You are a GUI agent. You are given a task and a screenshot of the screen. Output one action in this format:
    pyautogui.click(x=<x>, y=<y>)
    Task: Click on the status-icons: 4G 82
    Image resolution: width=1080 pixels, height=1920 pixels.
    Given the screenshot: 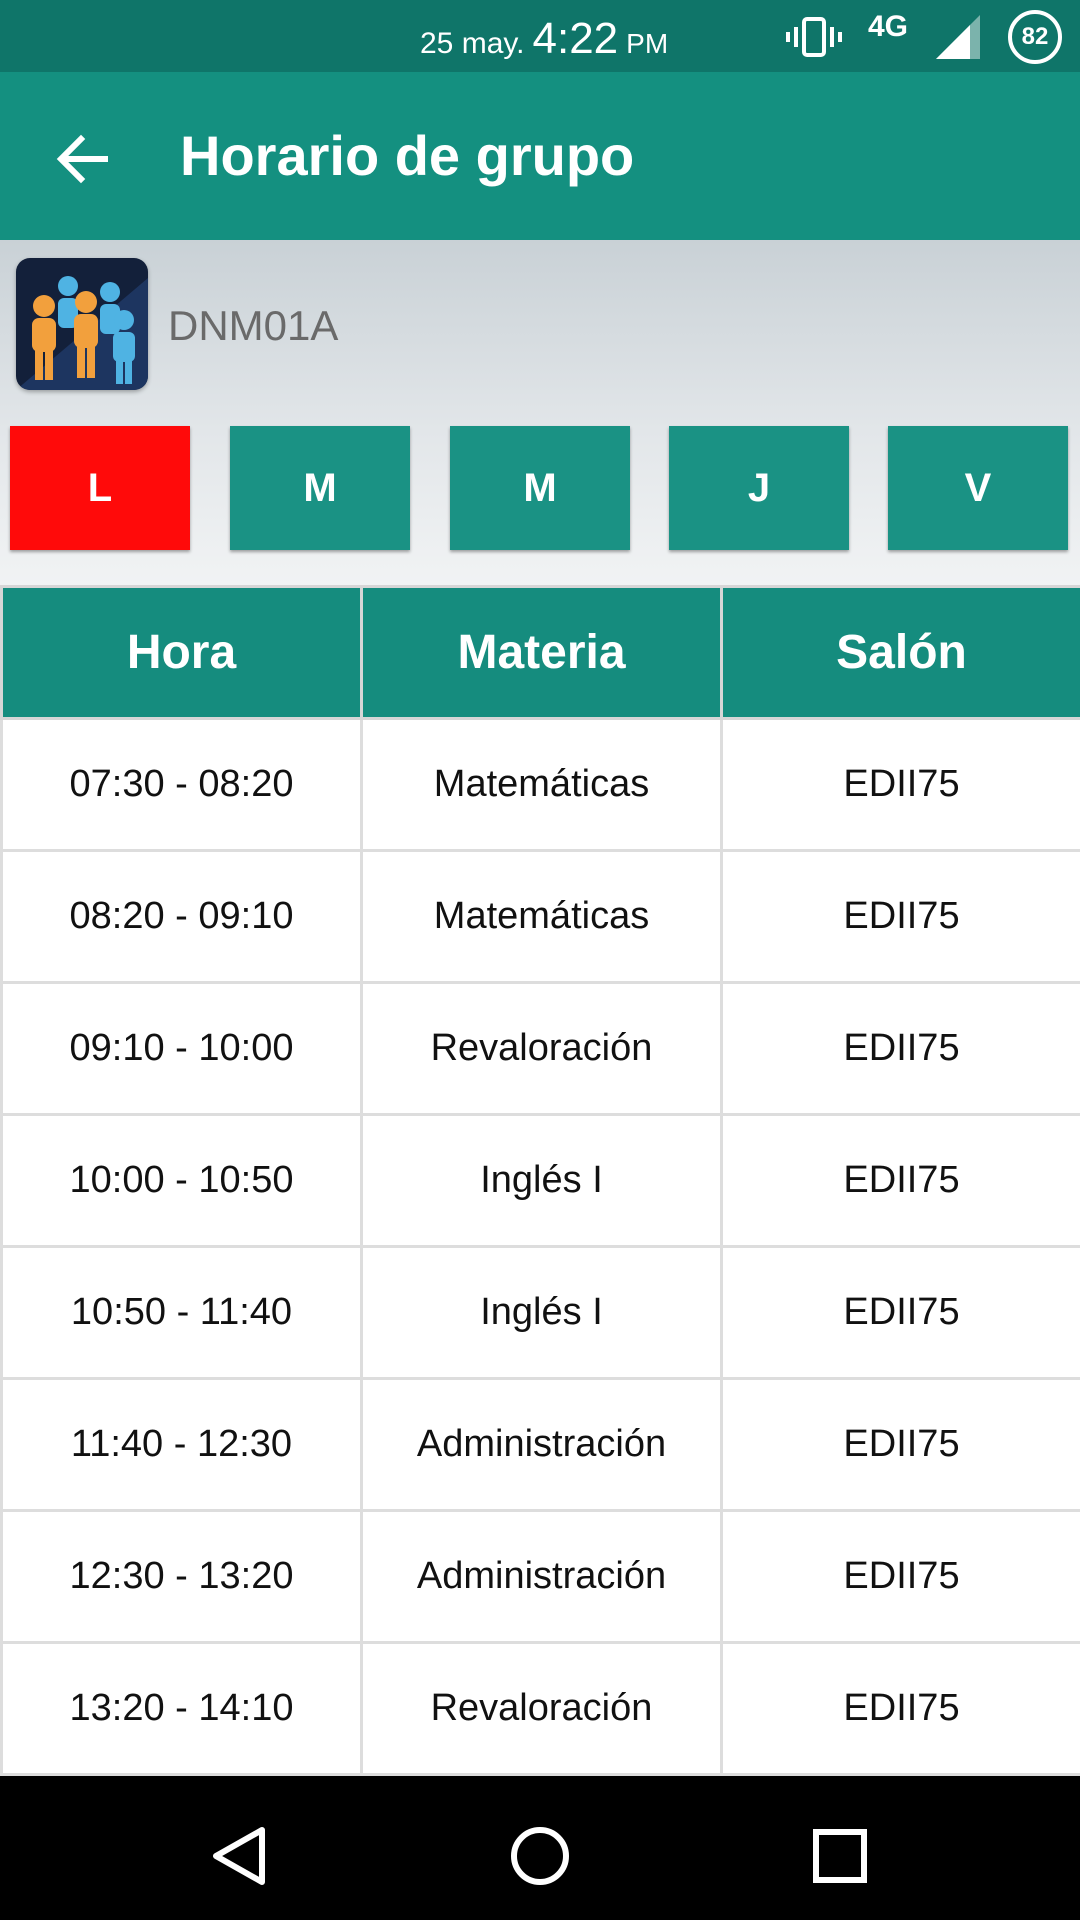 What is the action you would take?
    pyautogui.click(x=923, y=37)
    